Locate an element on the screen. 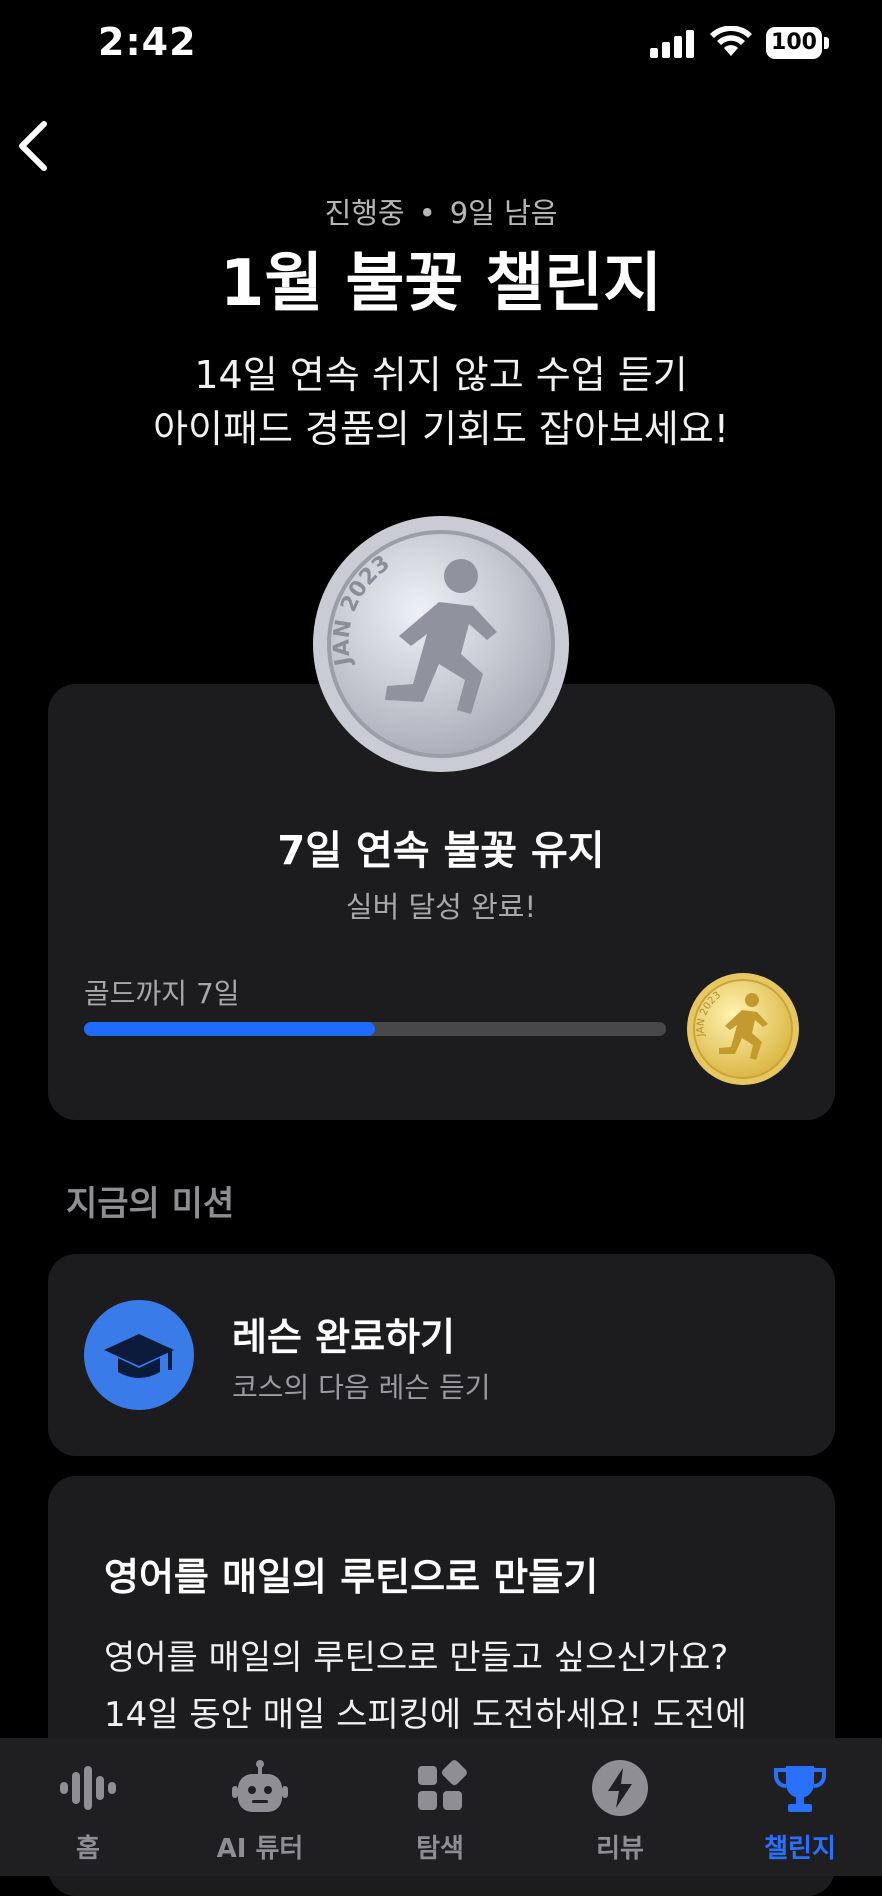 This screenshot has height=1896, width=882. tab-ai-tutor: AI 튜터 is located at coordinates (260, 1807).